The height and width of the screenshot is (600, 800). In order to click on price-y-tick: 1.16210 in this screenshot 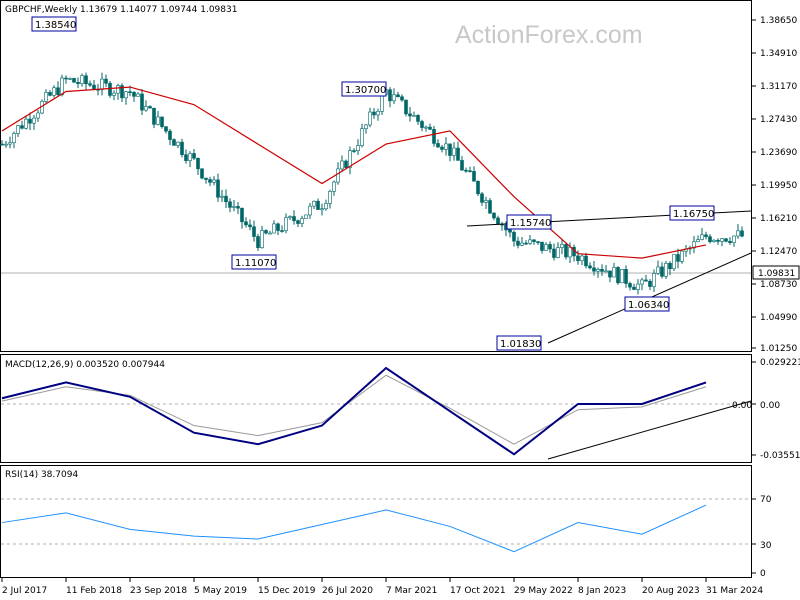, I will do `click(778, 219)`.